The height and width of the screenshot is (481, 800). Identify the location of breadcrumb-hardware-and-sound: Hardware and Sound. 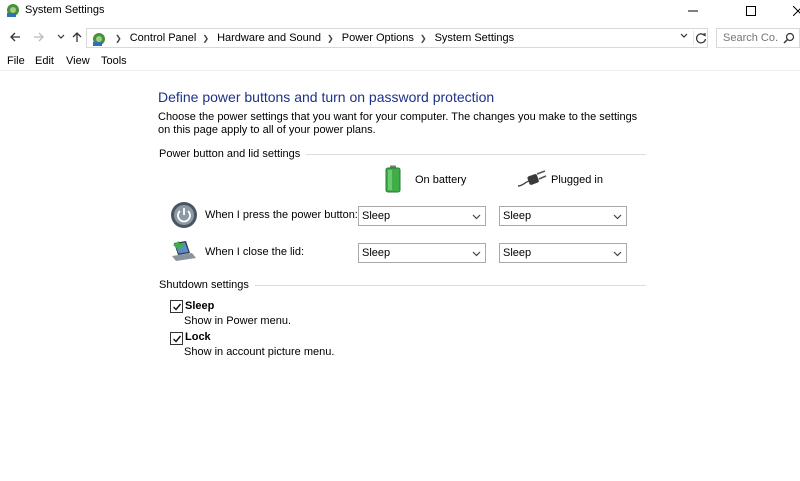
(269, 38).